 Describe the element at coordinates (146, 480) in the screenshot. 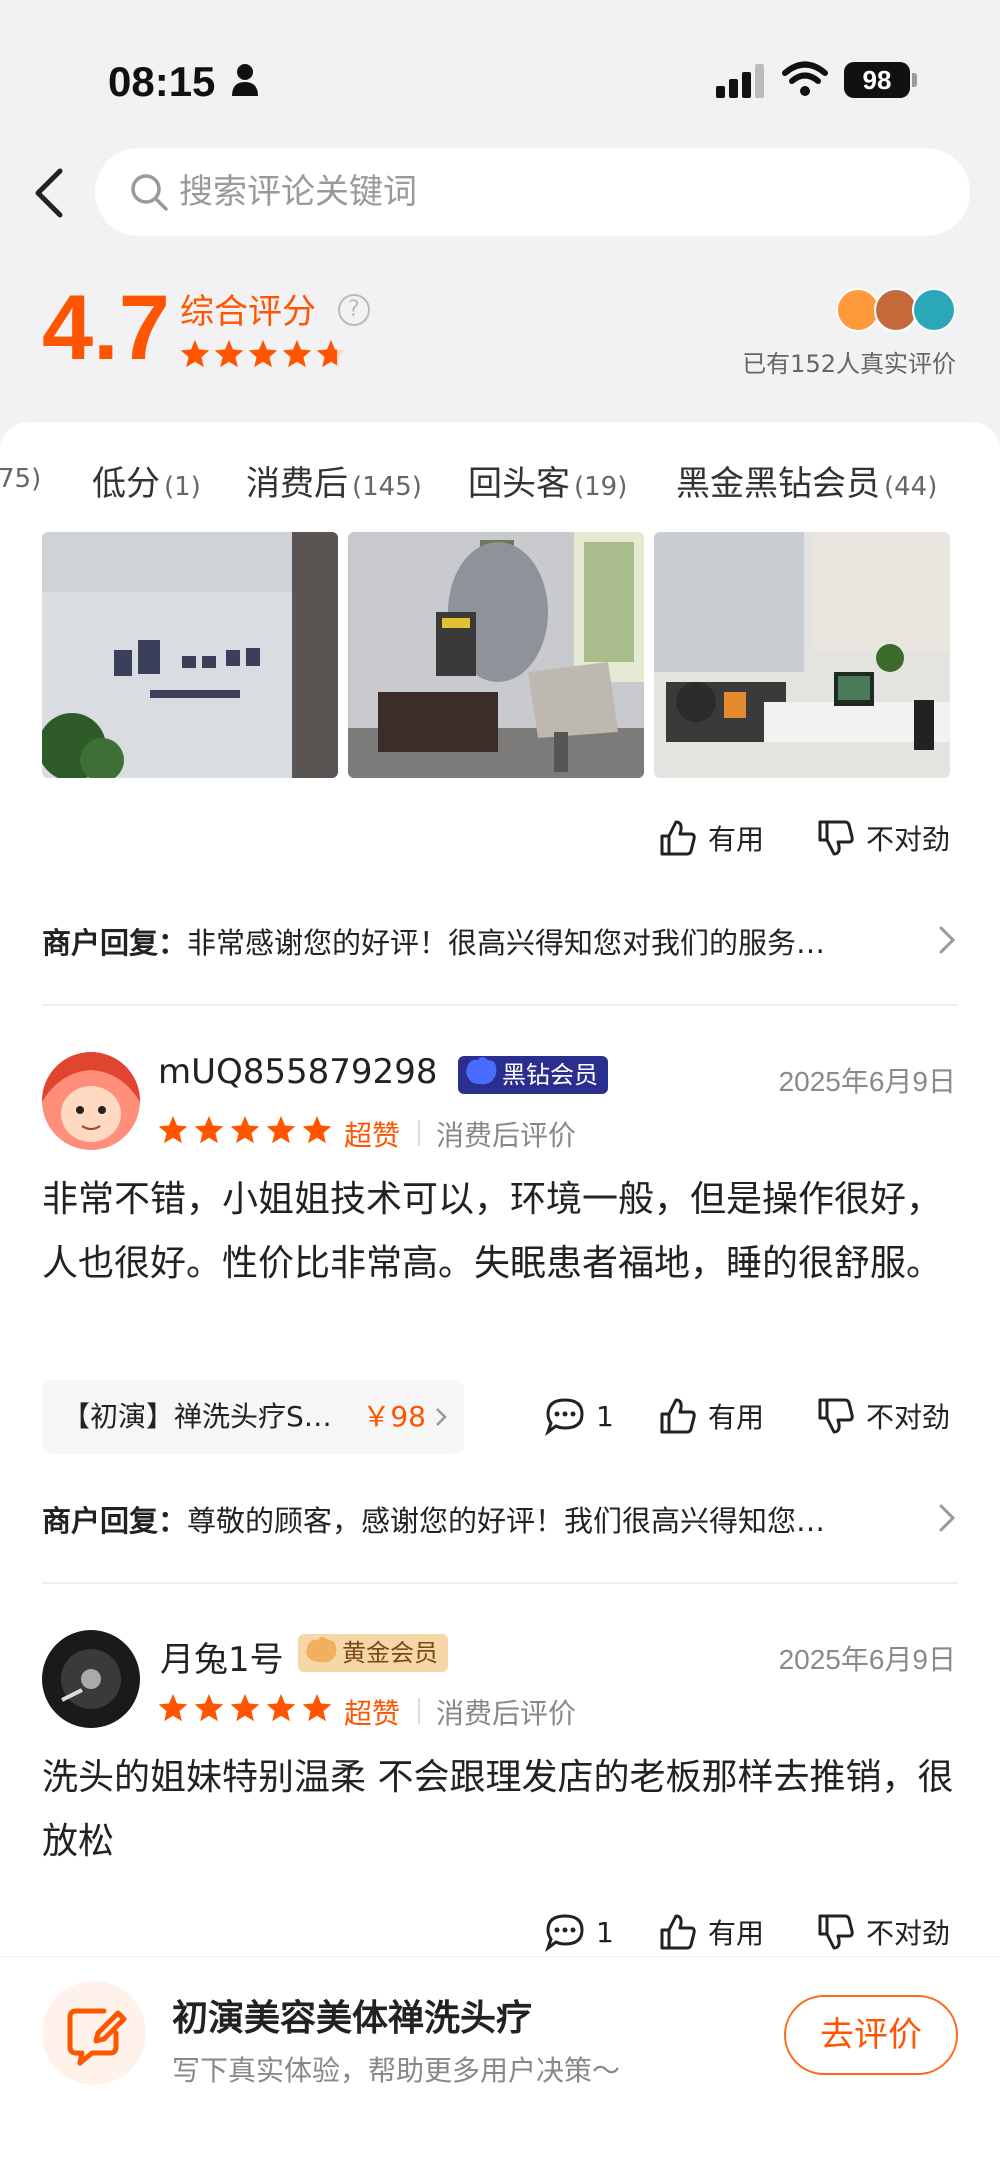

I see `tab-low-score: 低分 (1)` at that location.